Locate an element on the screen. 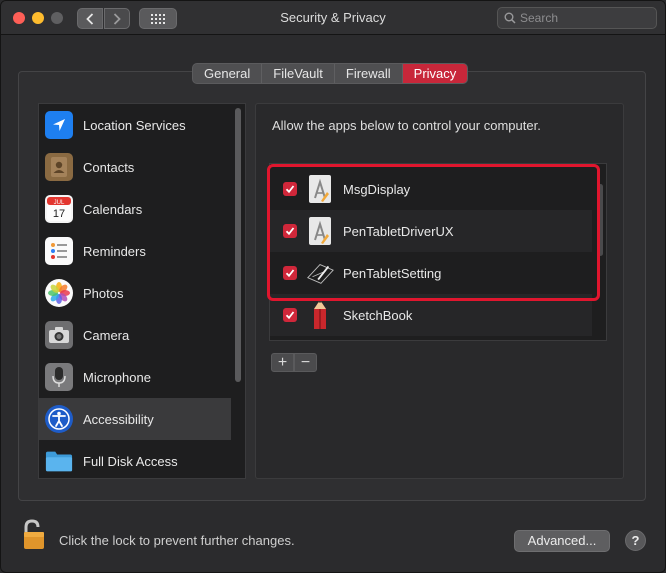  help-button: ? is located at coordinates (635, 540).